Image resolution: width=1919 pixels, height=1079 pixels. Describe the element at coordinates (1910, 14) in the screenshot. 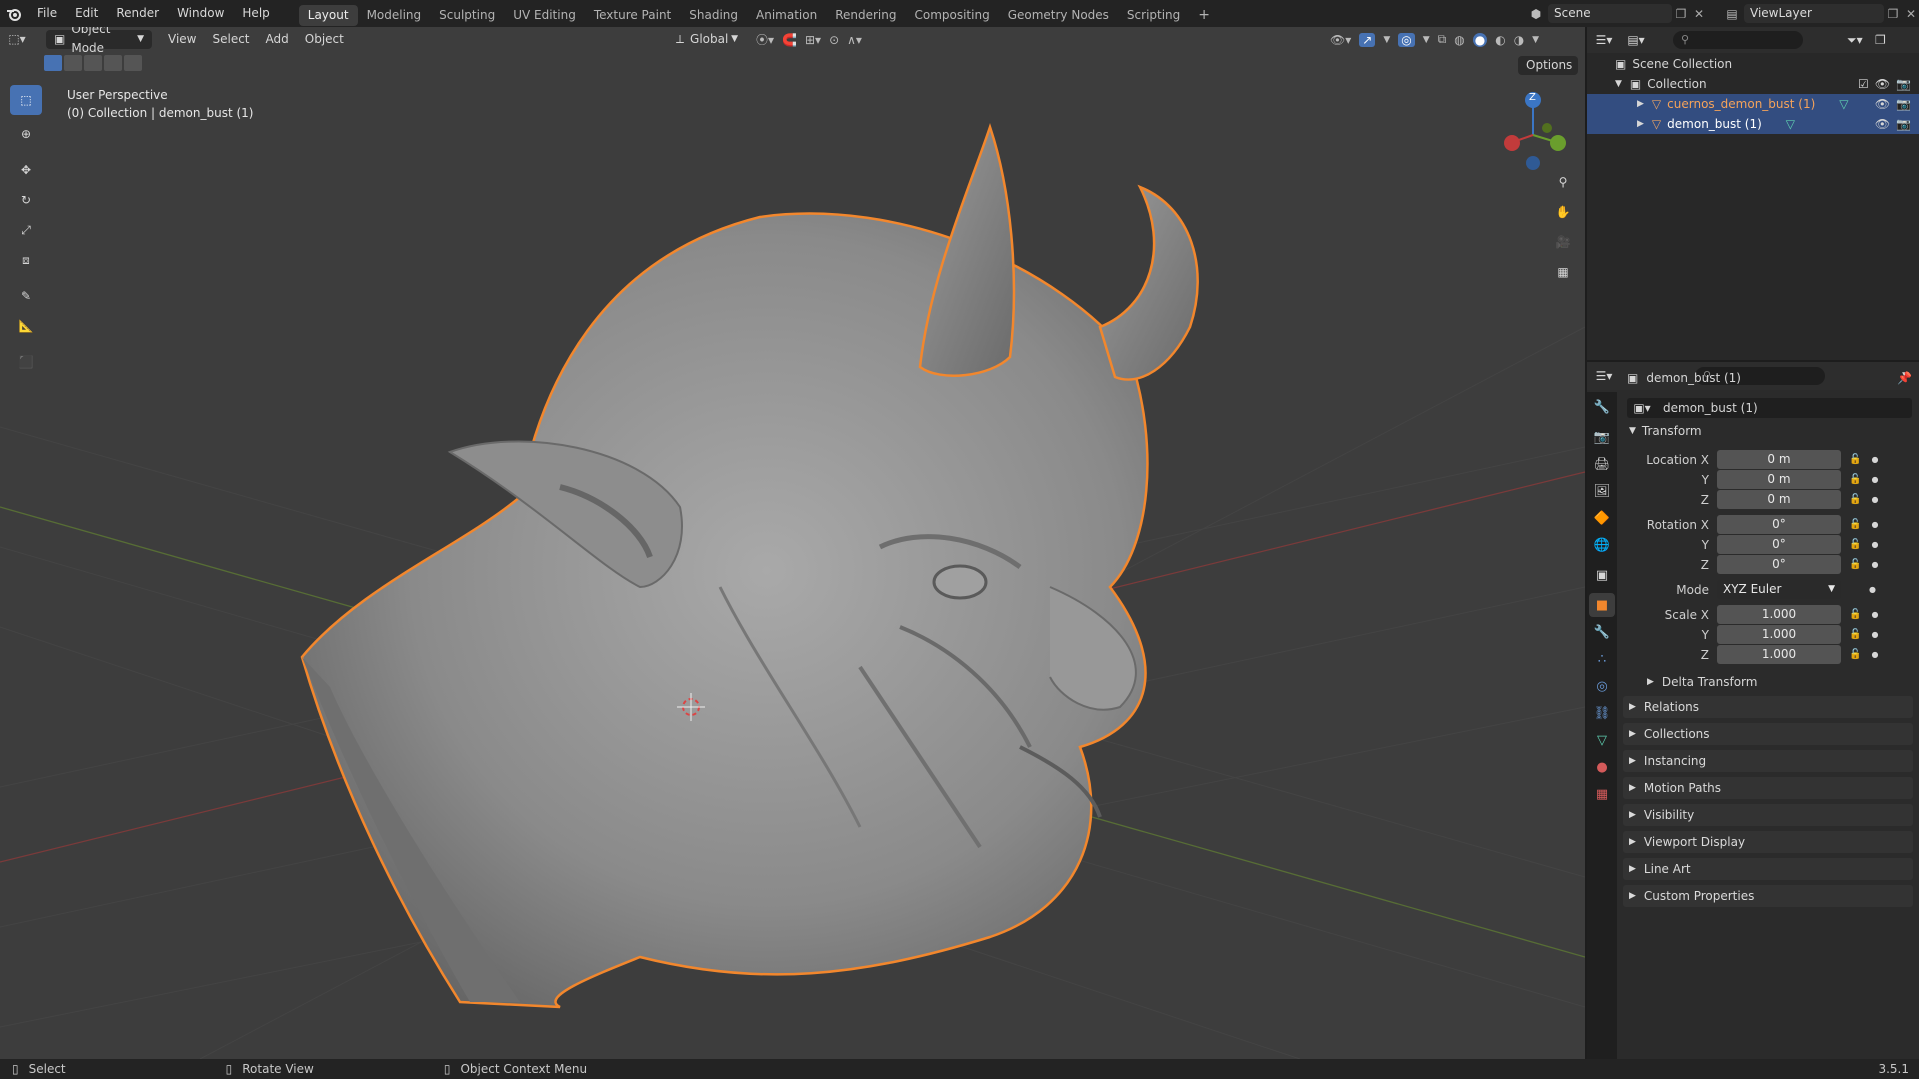

I see `delete-view-layer-icon: ✕` at that location.